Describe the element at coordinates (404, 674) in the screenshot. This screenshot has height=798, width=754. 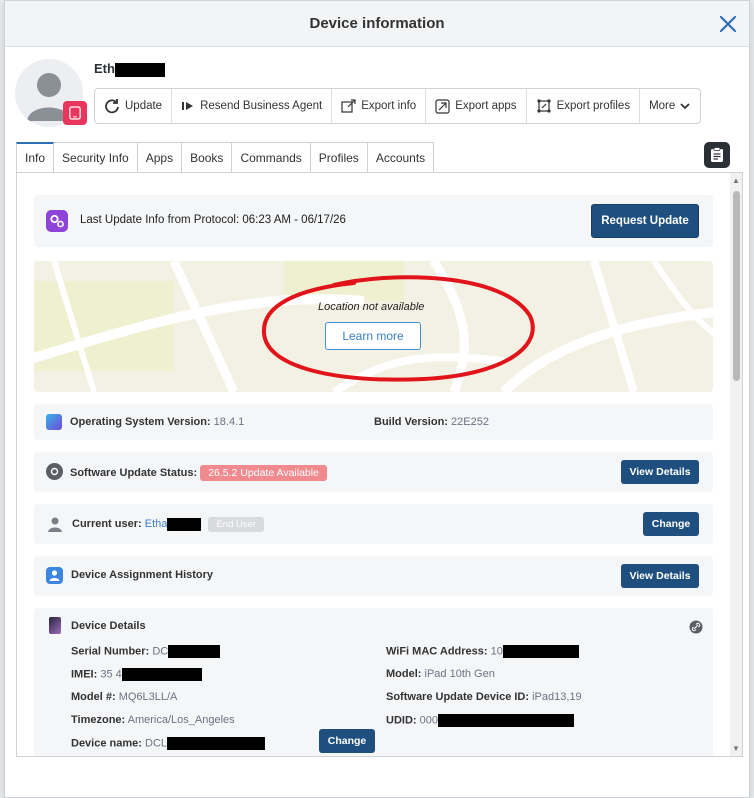
I see `model-label: Model:` at that location.